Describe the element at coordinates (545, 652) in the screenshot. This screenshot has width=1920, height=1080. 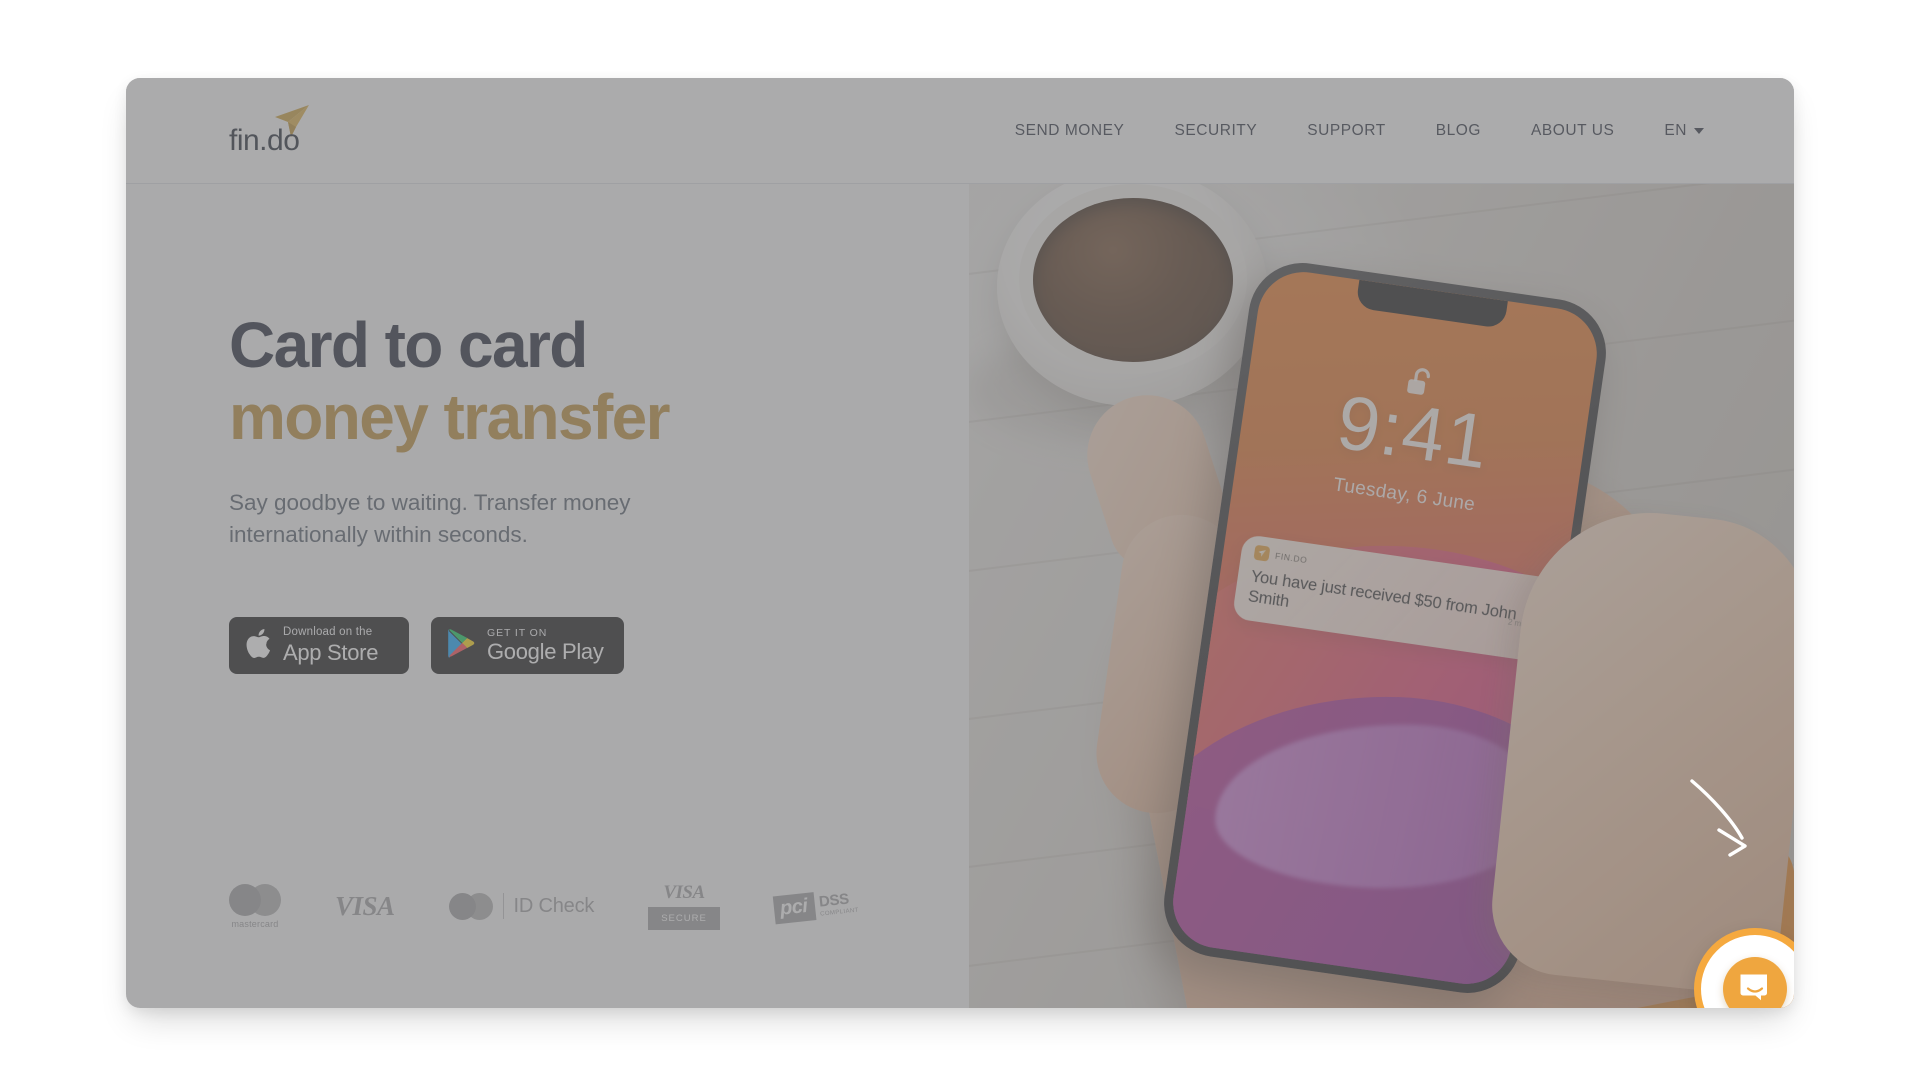
I see `google-play-big-label: Google Play` at that location.